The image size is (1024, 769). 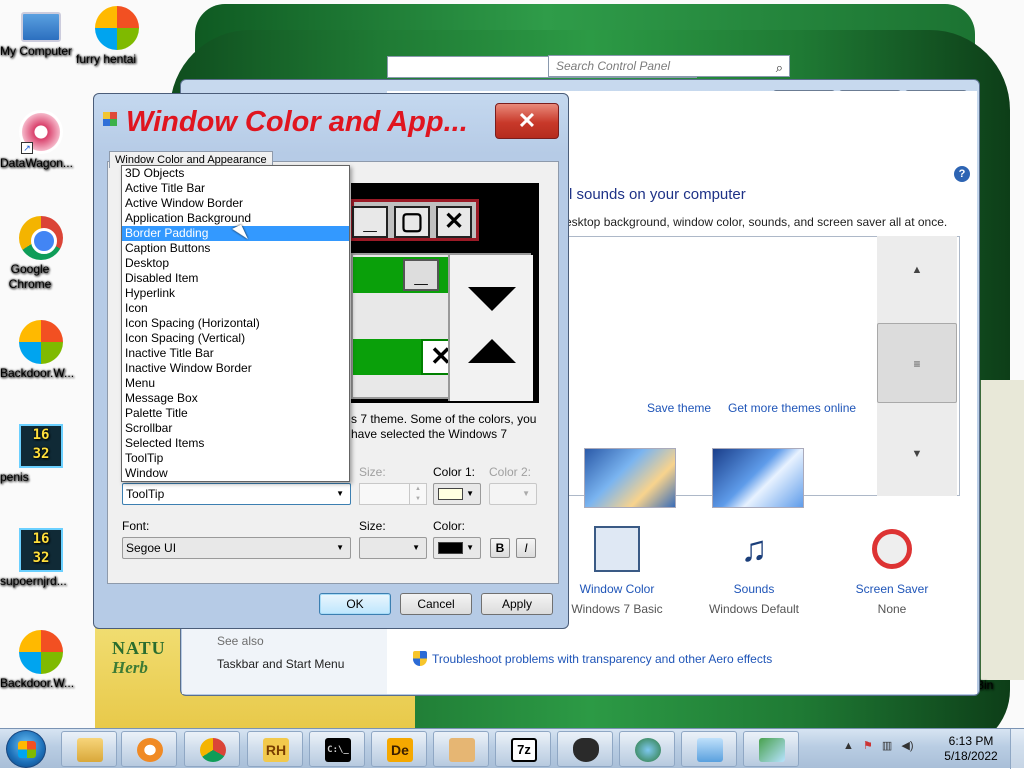 What do you see at coordinates (868, 745) in the screenshot?
I see `action-center-icon: ⚑` at bounding box center [868, 745].